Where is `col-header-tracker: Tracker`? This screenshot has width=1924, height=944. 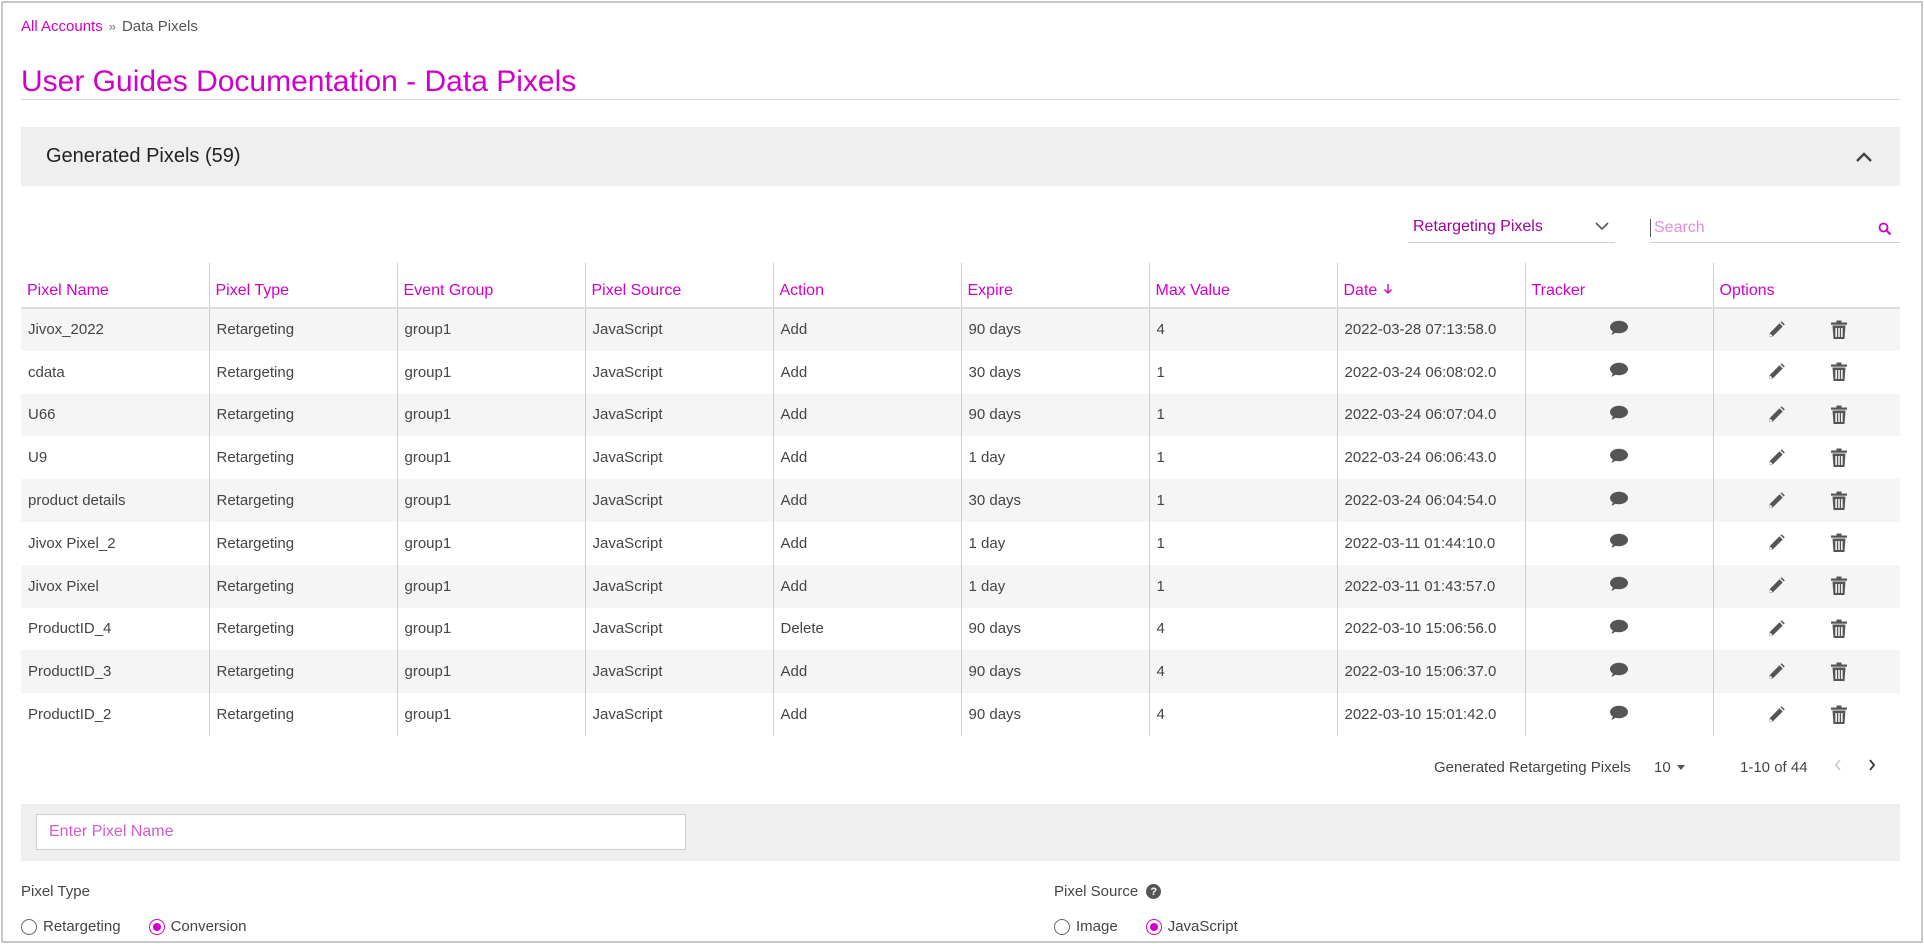 col-header-tracker: Tracker is located at coordinates (1619, 286).